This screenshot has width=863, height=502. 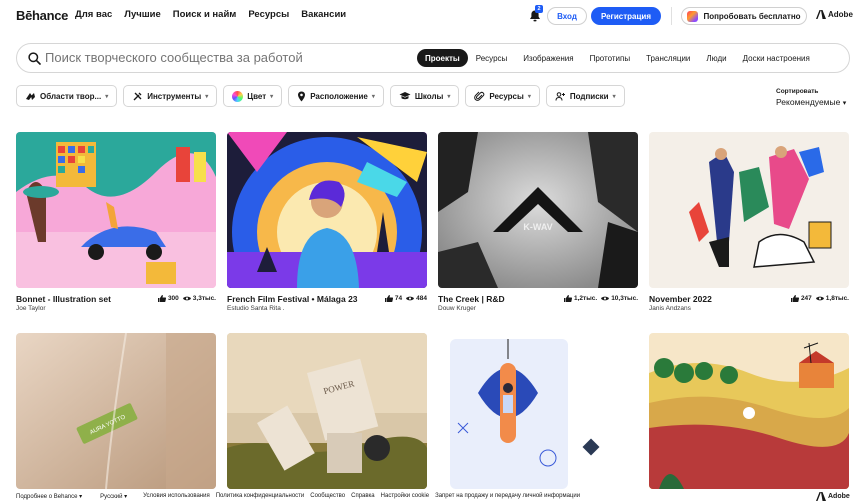 I want to click on project-title: The Creek | R&D, so click(x=471, y=299).